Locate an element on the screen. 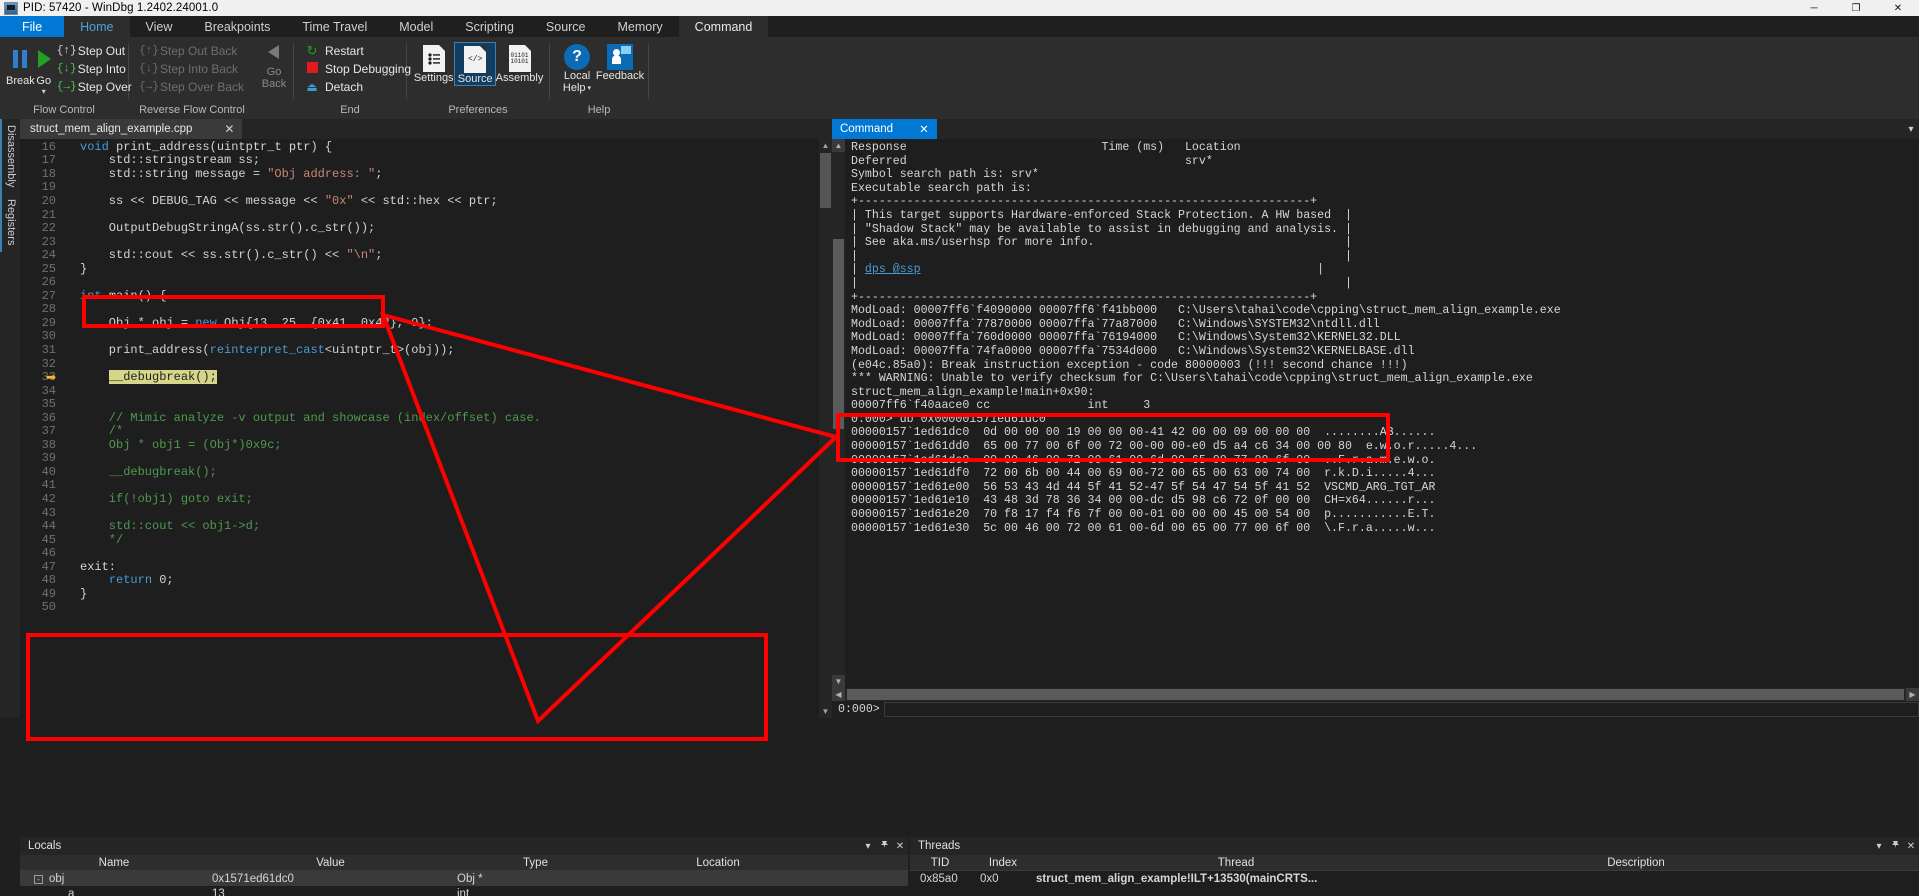 This screenshot has height=896, width=1919. threads-column-description: Description is located at coordinates (1636, 863).